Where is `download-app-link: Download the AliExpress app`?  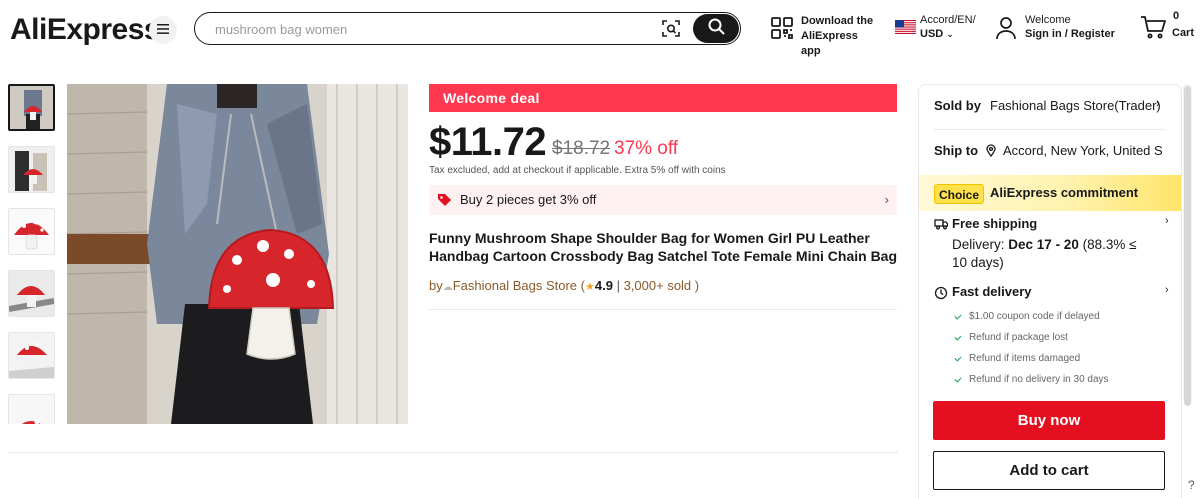
download-app-link: Download the AliExpress app is located at coordinates (825, 35).